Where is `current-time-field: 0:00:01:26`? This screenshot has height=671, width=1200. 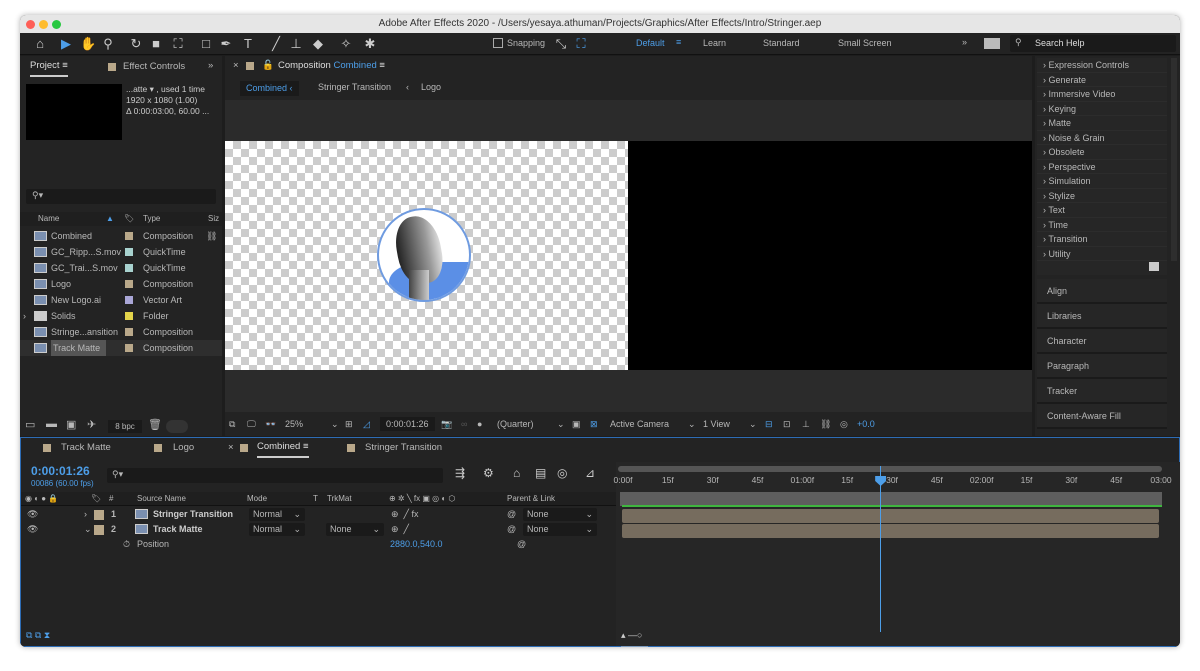
current-time-field: 0:00:01:26 is located at coordinates (407, 424).